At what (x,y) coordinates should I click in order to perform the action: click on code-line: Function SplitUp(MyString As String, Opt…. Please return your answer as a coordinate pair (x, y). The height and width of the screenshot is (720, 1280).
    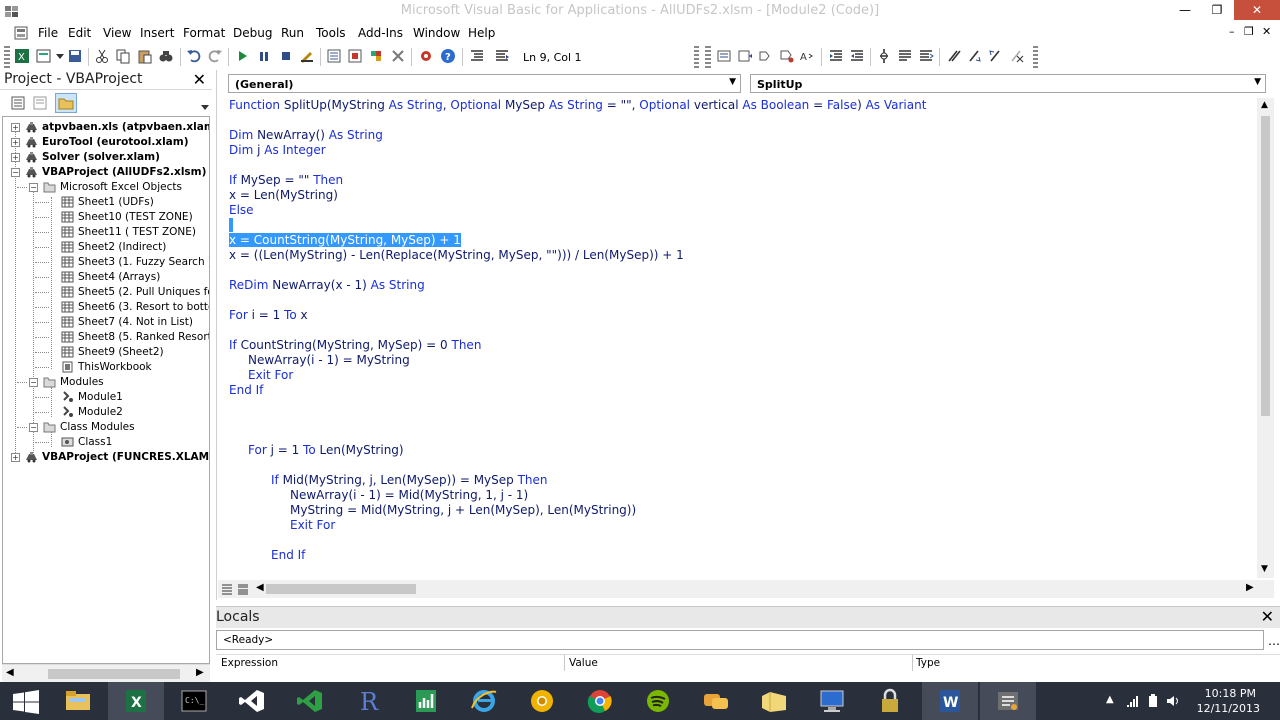
    Looking at the image, I should click on (577, 105).